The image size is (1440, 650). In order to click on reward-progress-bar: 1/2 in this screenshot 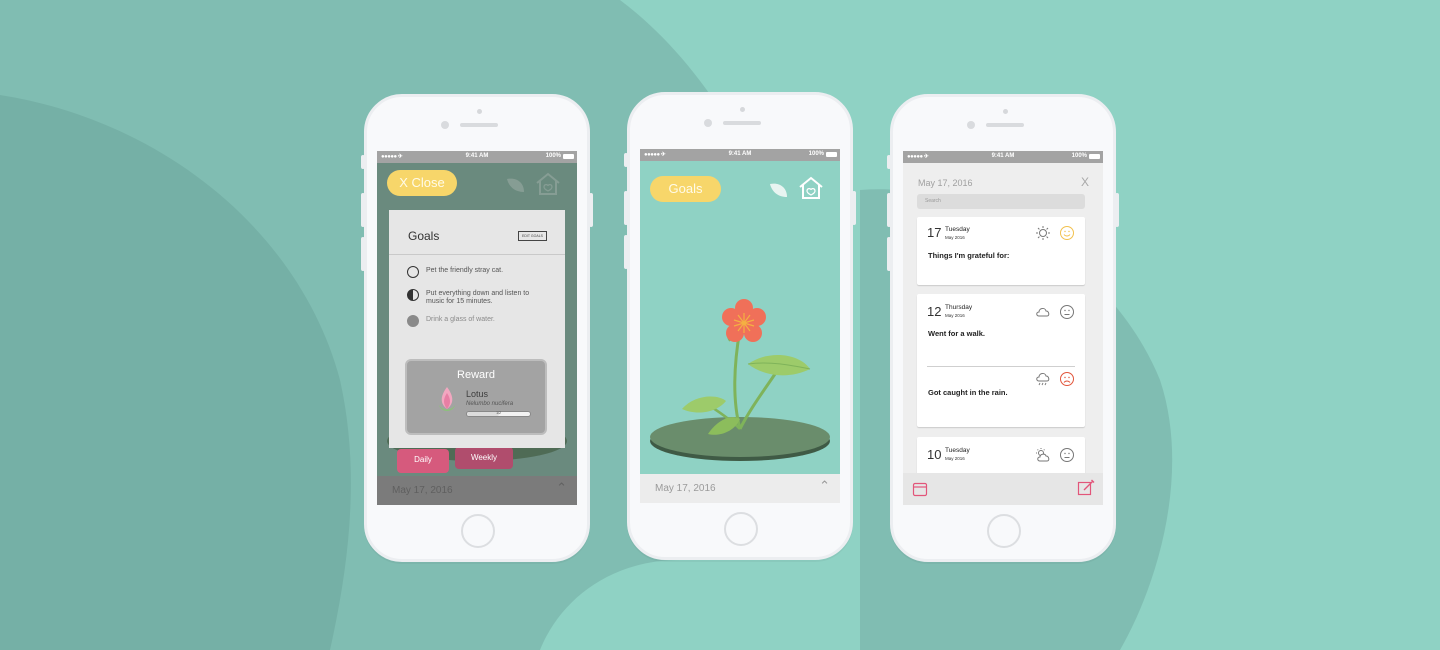, I will do `click(498, 414)`.